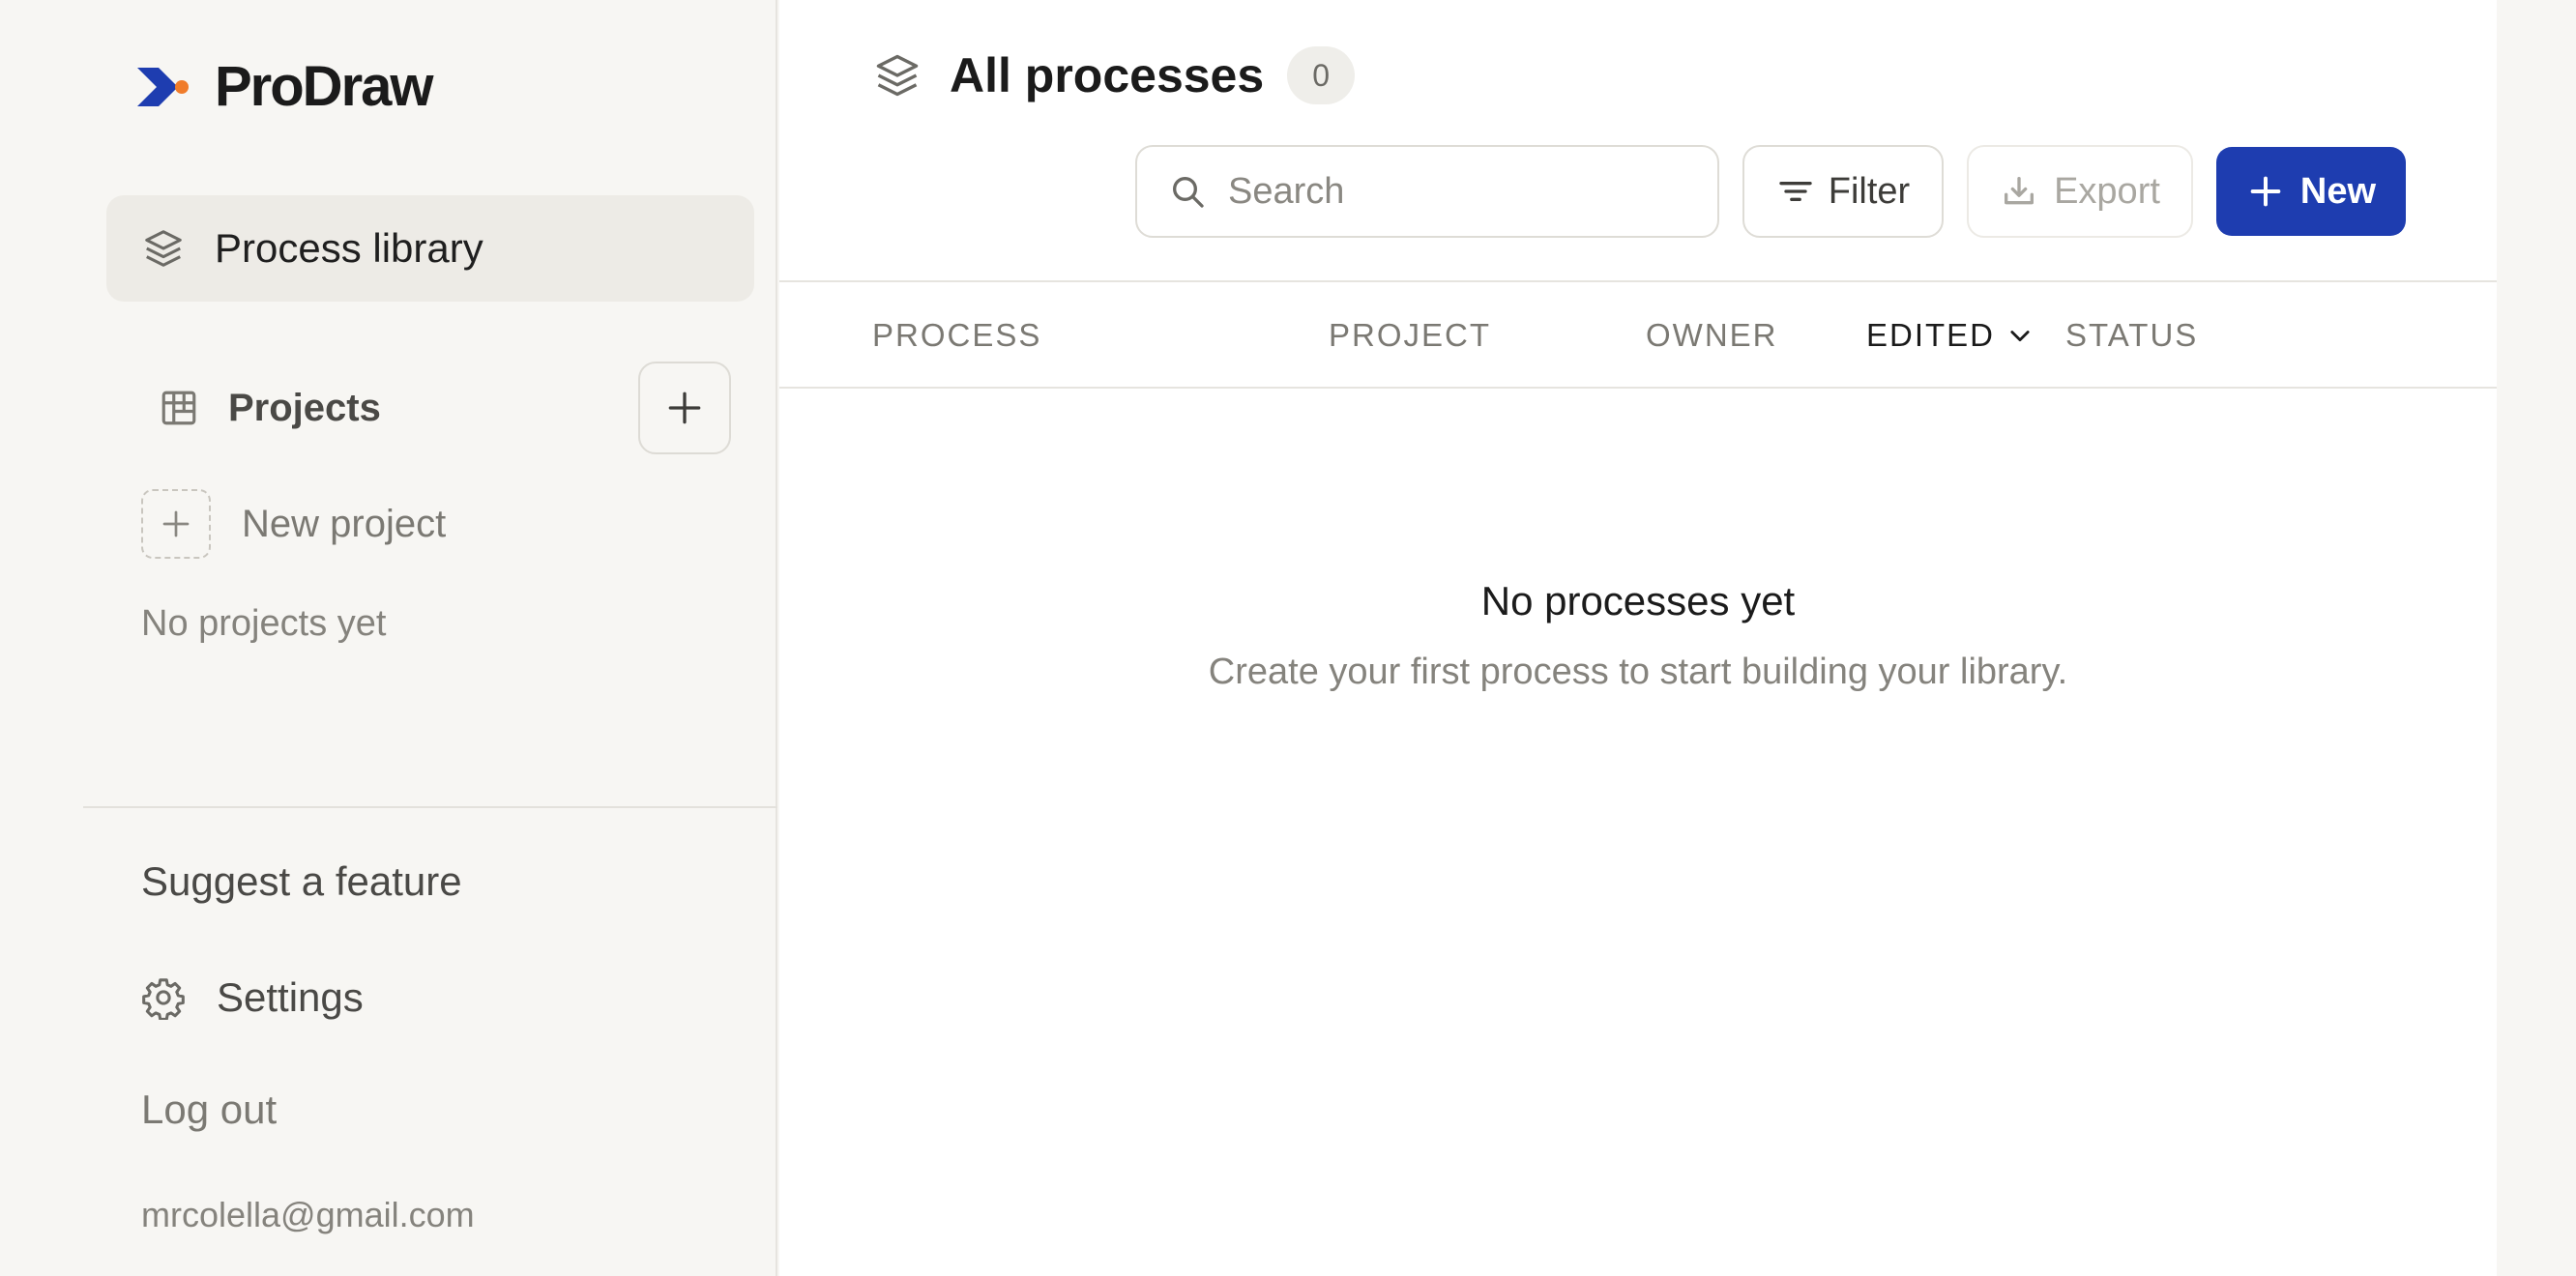 The width and height of the screenshot is (2576, 1276). I want to click on filter-icon, so click(1795, 192).